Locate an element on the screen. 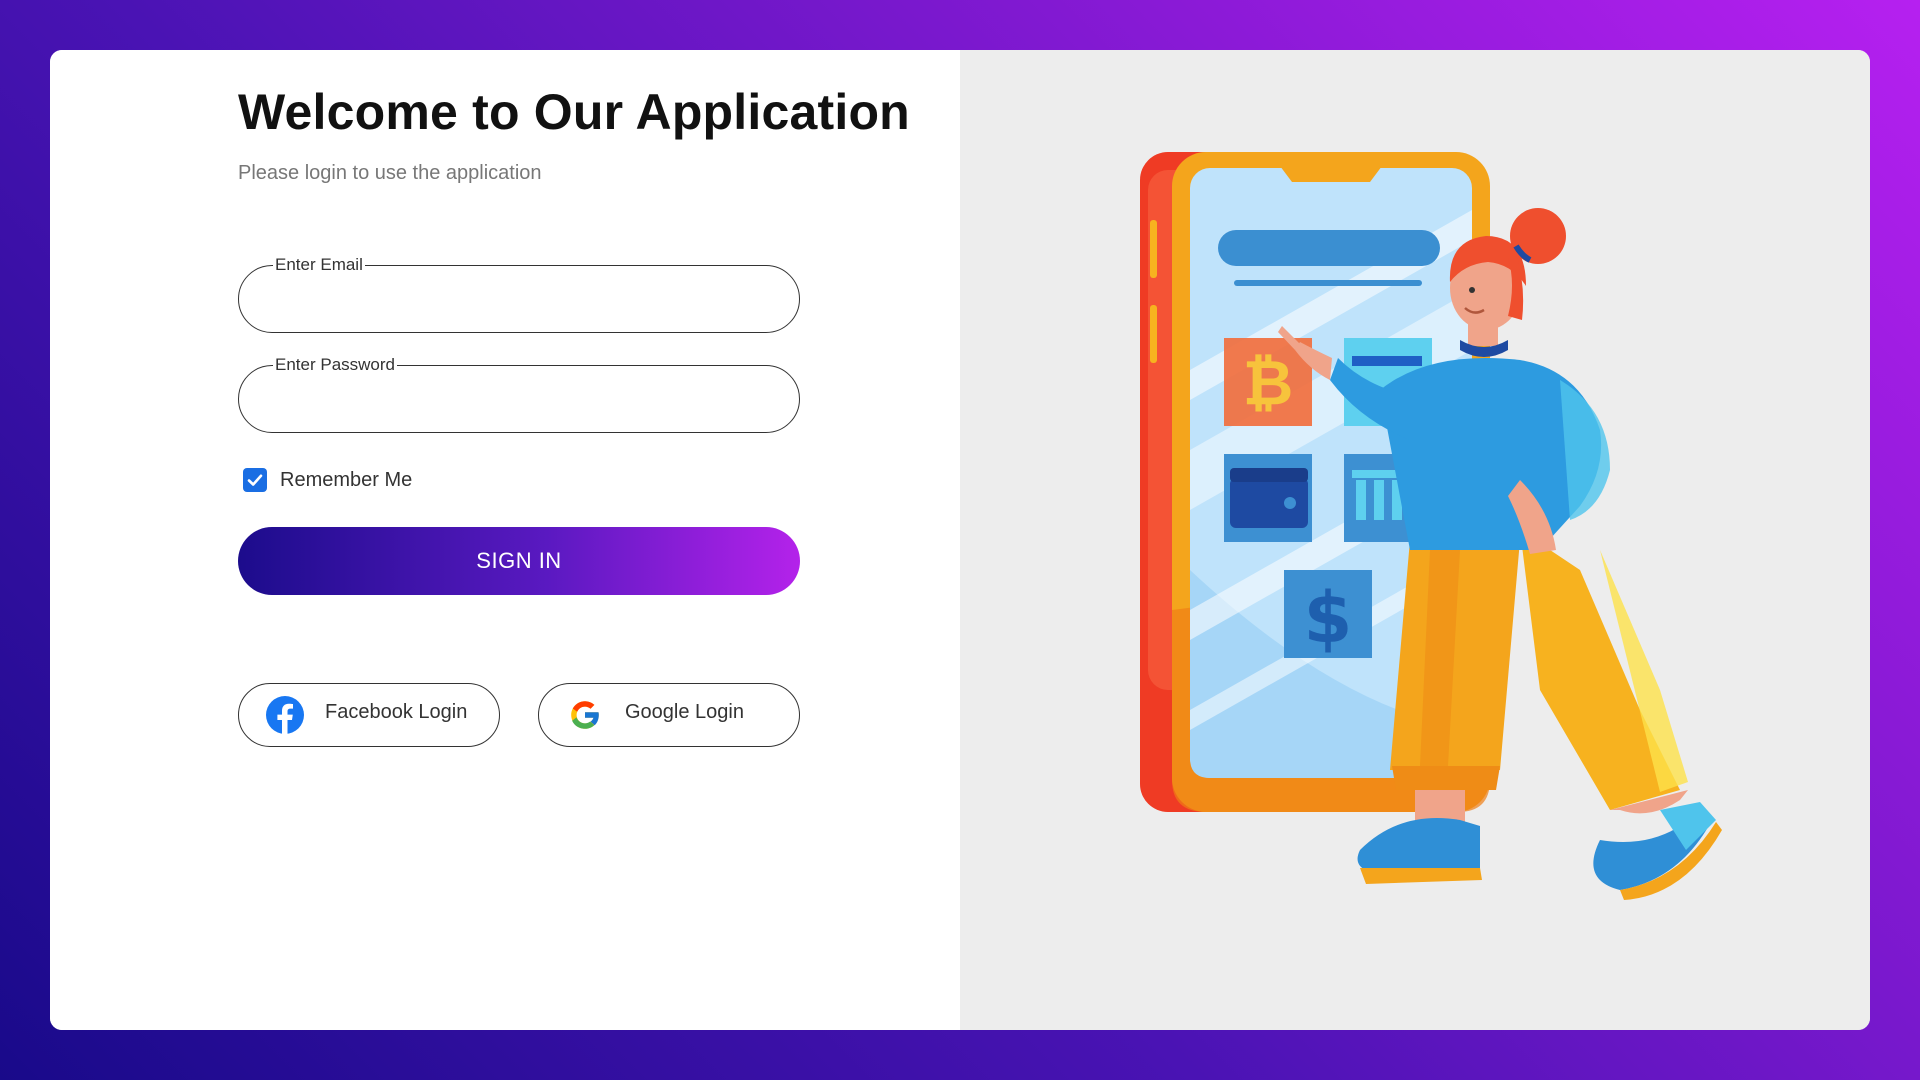 The height and width of the screenshot is (1080, 1920). page-subtitle: Please login to use the application is located at coordinates (390, 173).